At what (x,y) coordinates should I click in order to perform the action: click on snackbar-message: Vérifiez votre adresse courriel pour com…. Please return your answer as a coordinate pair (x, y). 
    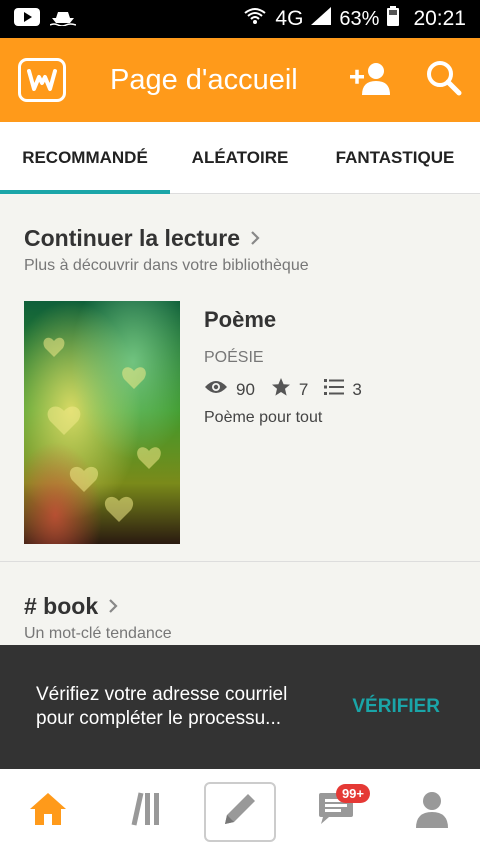
    Looking at the image, I should click on (162, 706).